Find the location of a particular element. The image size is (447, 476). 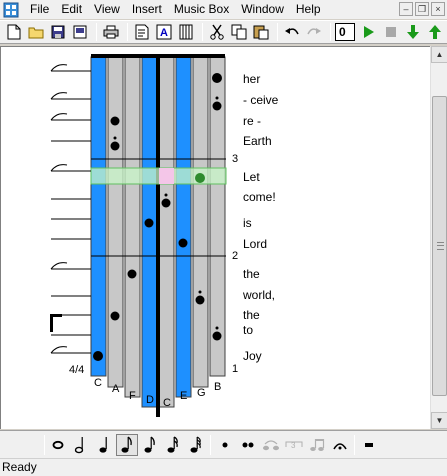

note-toolbar: 3 is located at coordinates (223, 444).